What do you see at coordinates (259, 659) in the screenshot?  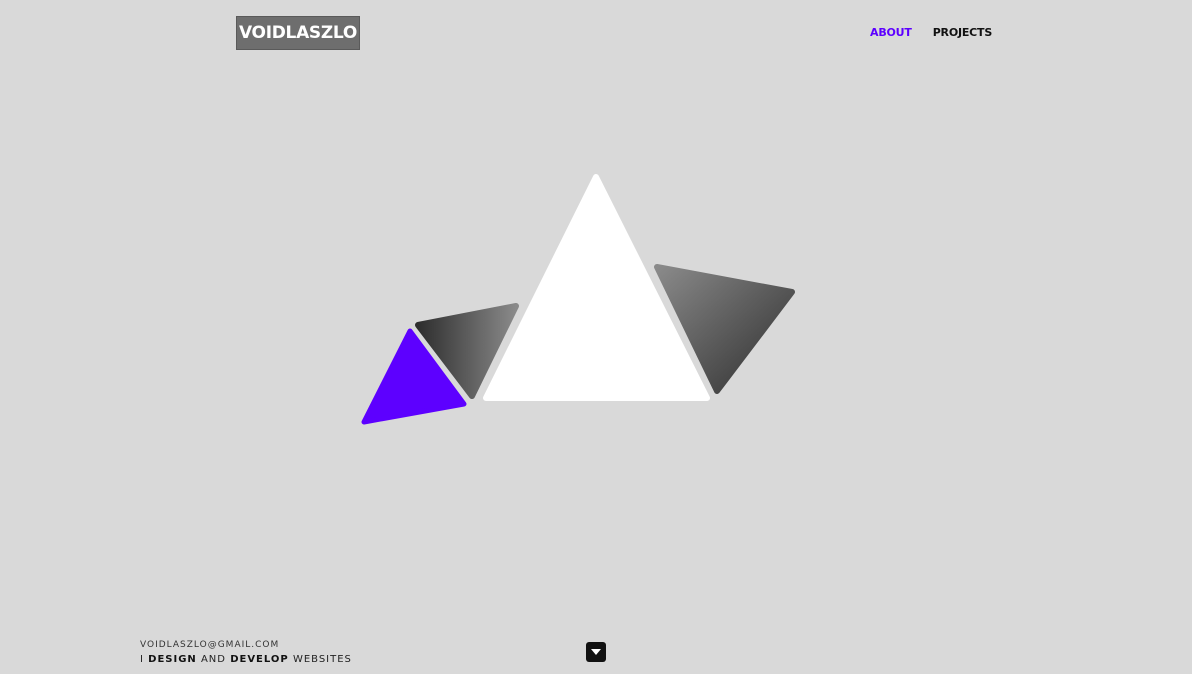 I see `tagline-develop: DEVELOP` at bounding box center [259, 659].